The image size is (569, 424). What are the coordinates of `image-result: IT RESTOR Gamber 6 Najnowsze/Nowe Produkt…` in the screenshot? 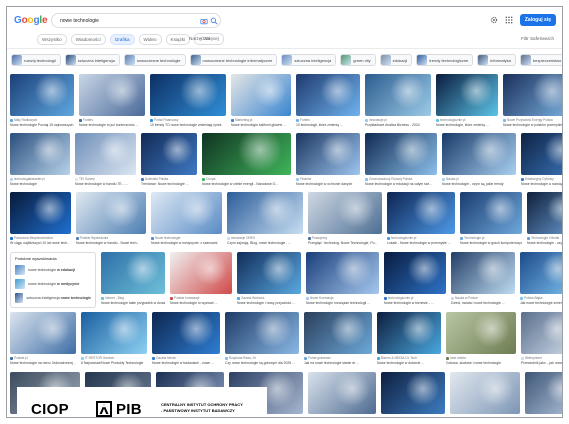 It's located at (114, 340).